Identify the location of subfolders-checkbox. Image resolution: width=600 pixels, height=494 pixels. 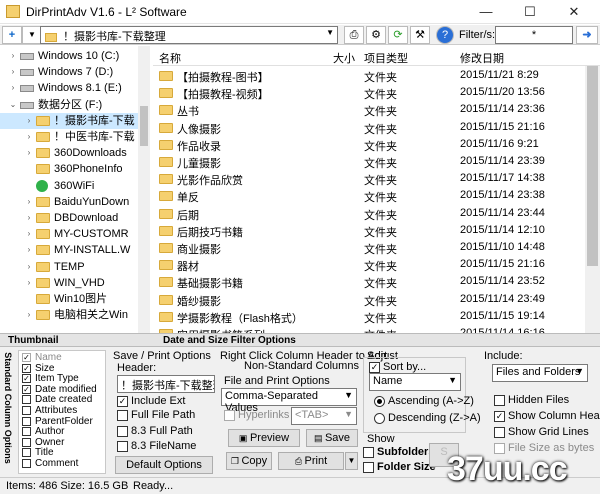
(368, 452).